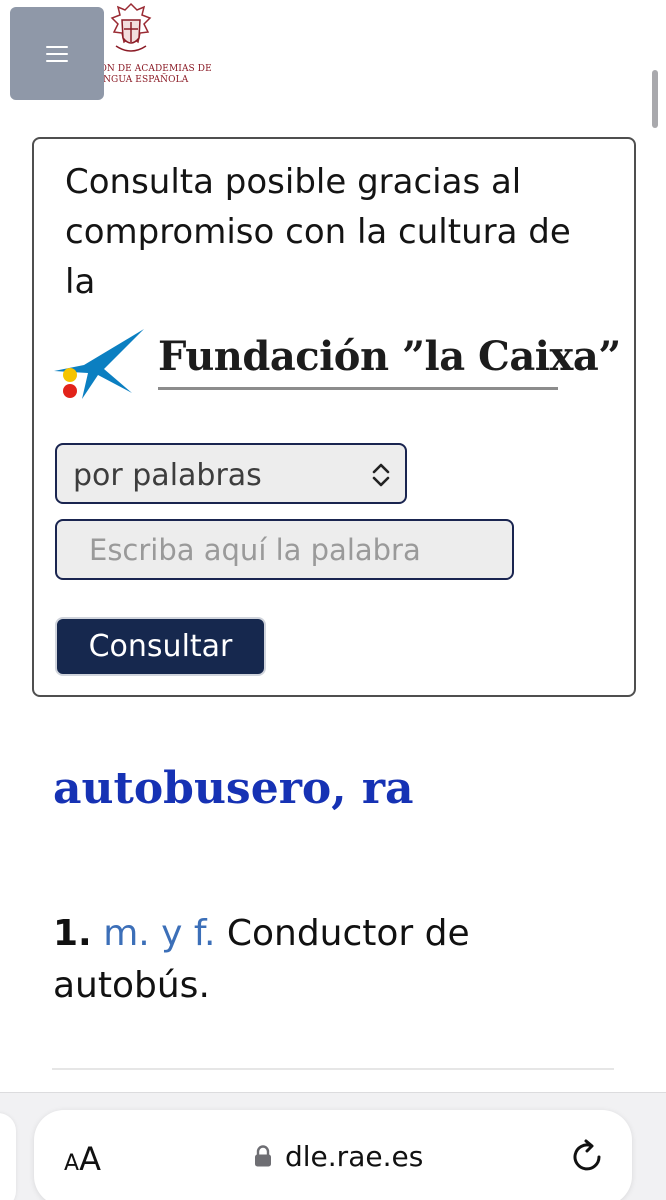 The width and height of the screenshot is (666, 1200). Describe the element at coordinates (354, 1156) in the screenshot. I see `url-text: dle.rae.es` at that location.